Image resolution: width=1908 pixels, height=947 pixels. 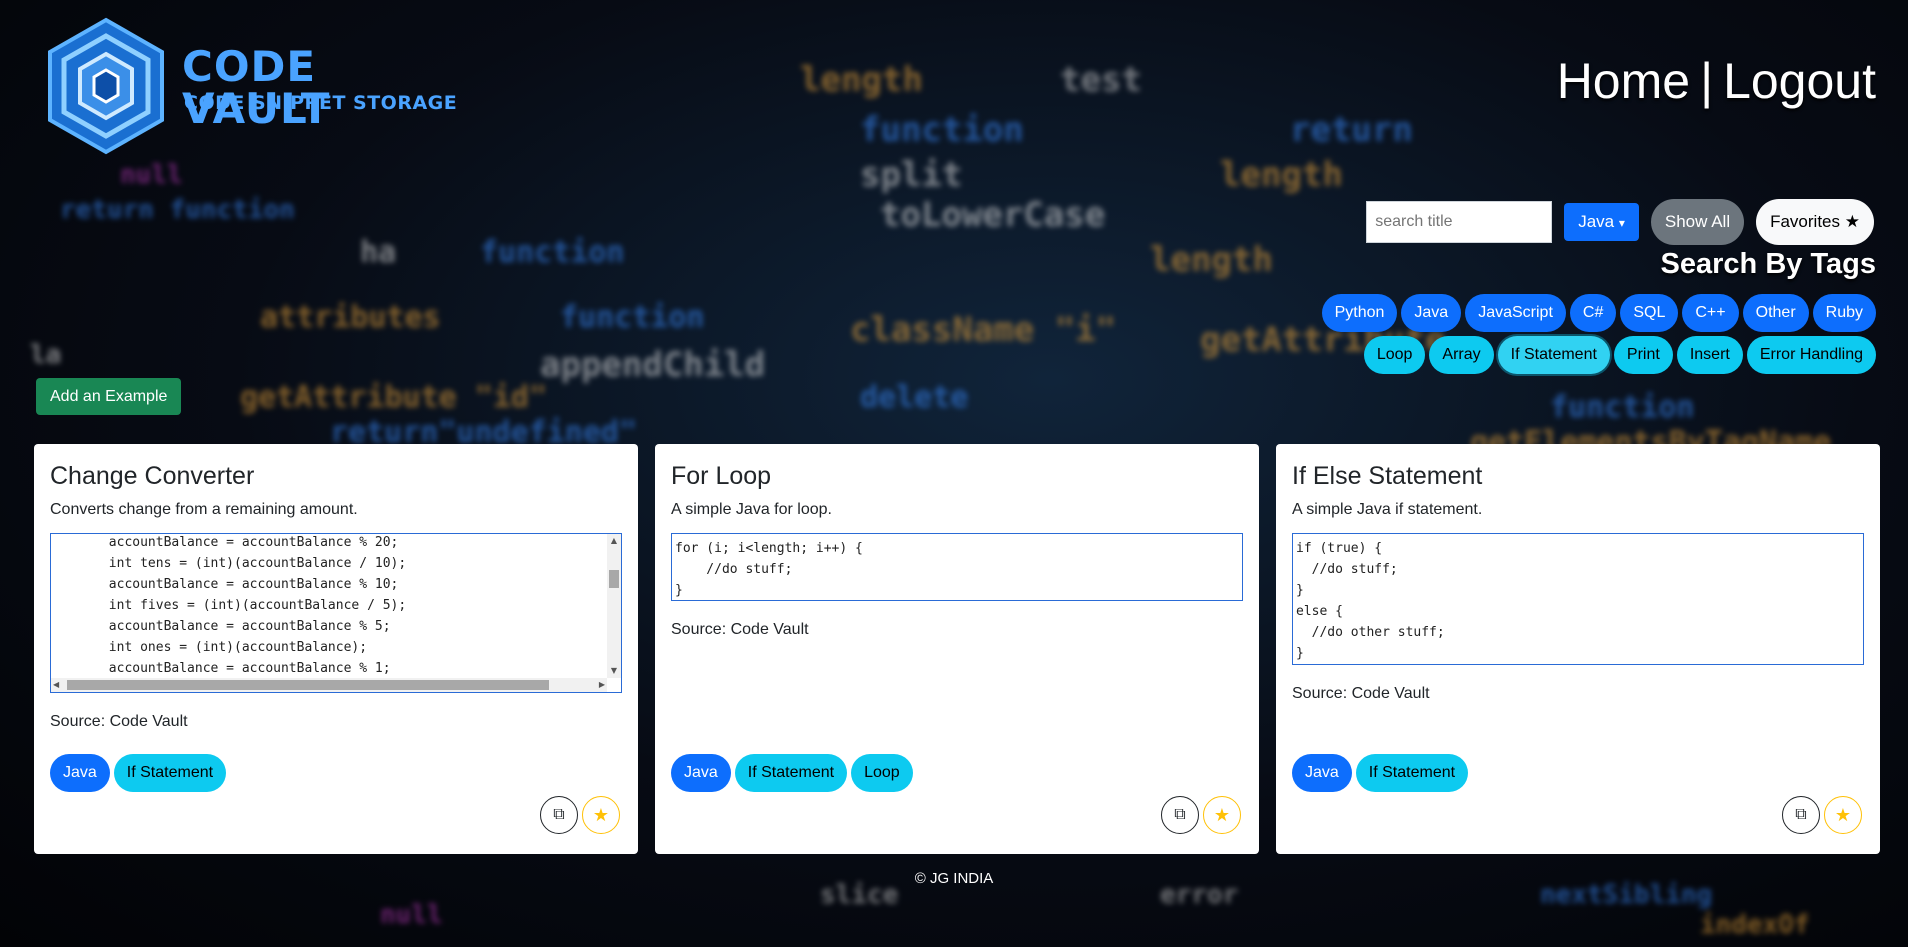 I want to click on card-tags: Java If Statement Loop, so click(x=792, y=773).